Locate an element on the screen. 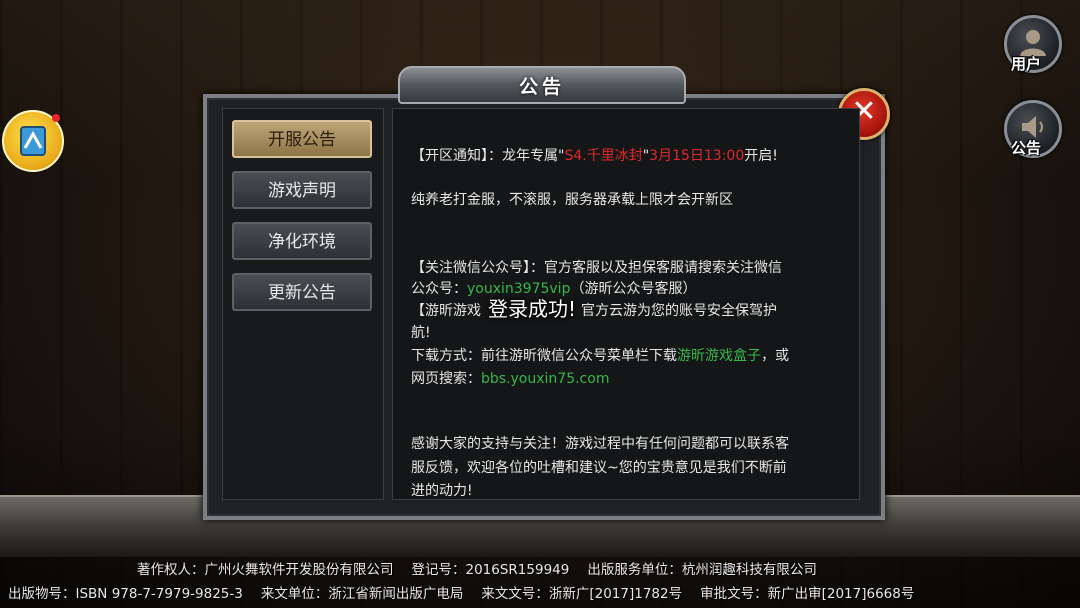 The image size is (1080, 608). notice-label: 公告 is located at coordinates (1026, 148).